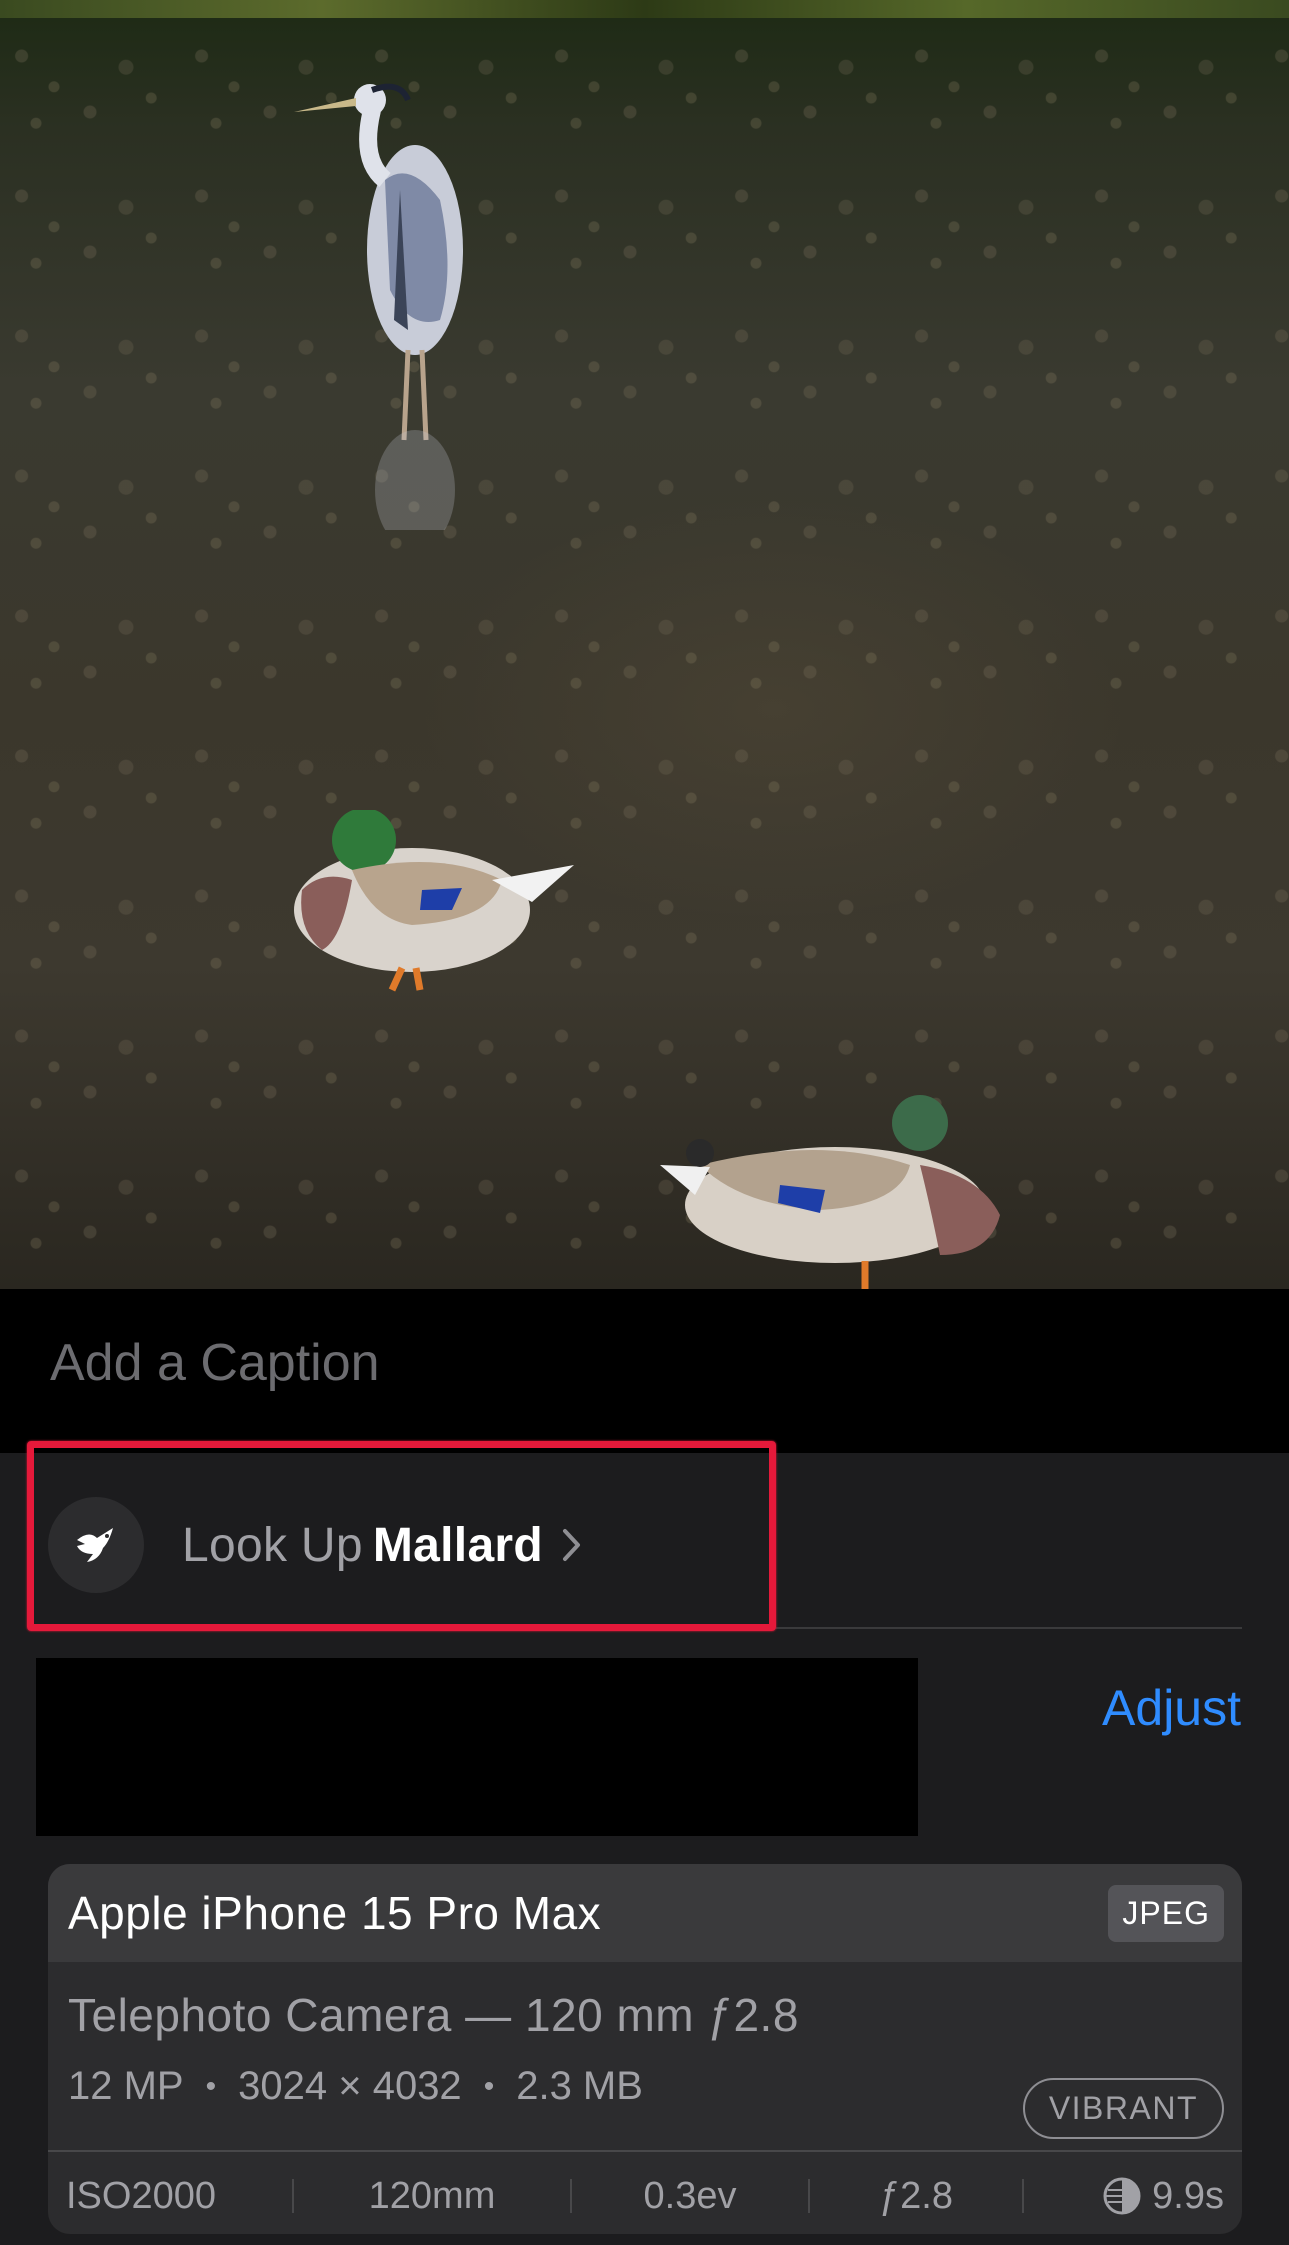  What do you see at coordinates (1166, 1913) in the screenshot?
I see `format-badge: JPEG` at bounding box center [1166, 1913].